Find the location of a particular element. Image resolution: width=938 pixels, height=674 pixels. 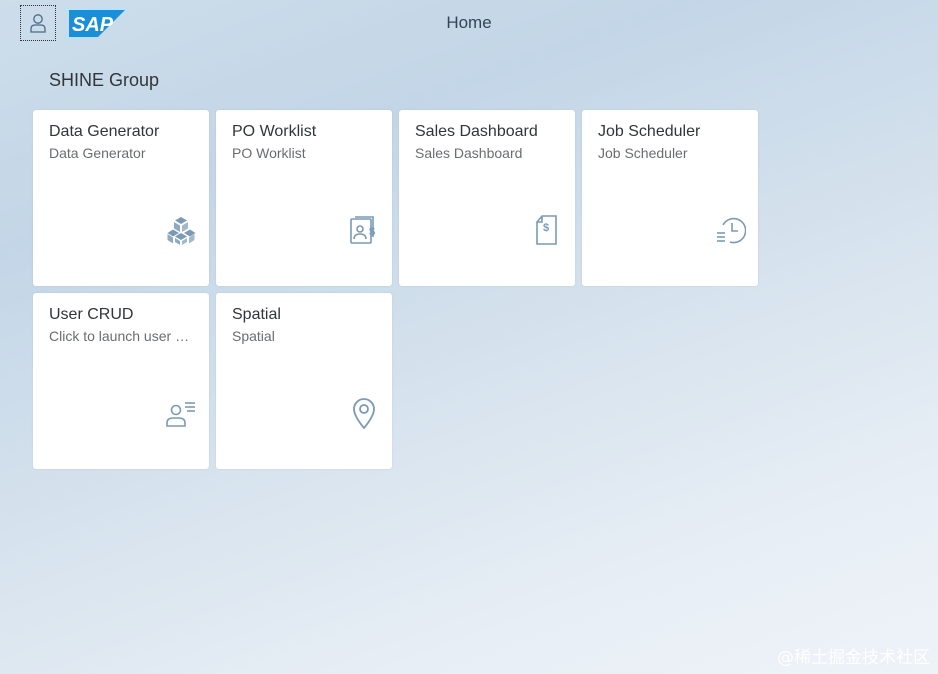

tile-title: Sales Dashboard is located at coordinates (476, 131).